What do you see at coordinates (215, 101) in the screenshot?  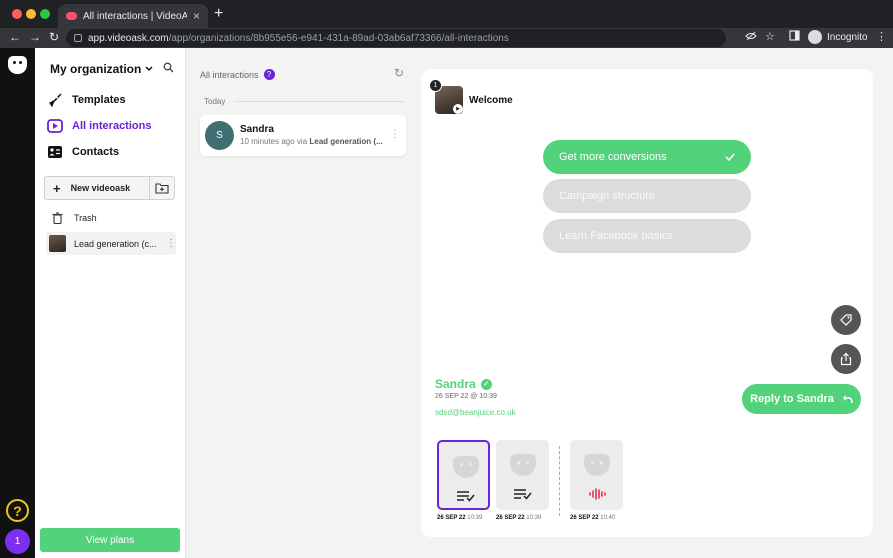 I see `day-label: Today` at bounding box center [215, 101].